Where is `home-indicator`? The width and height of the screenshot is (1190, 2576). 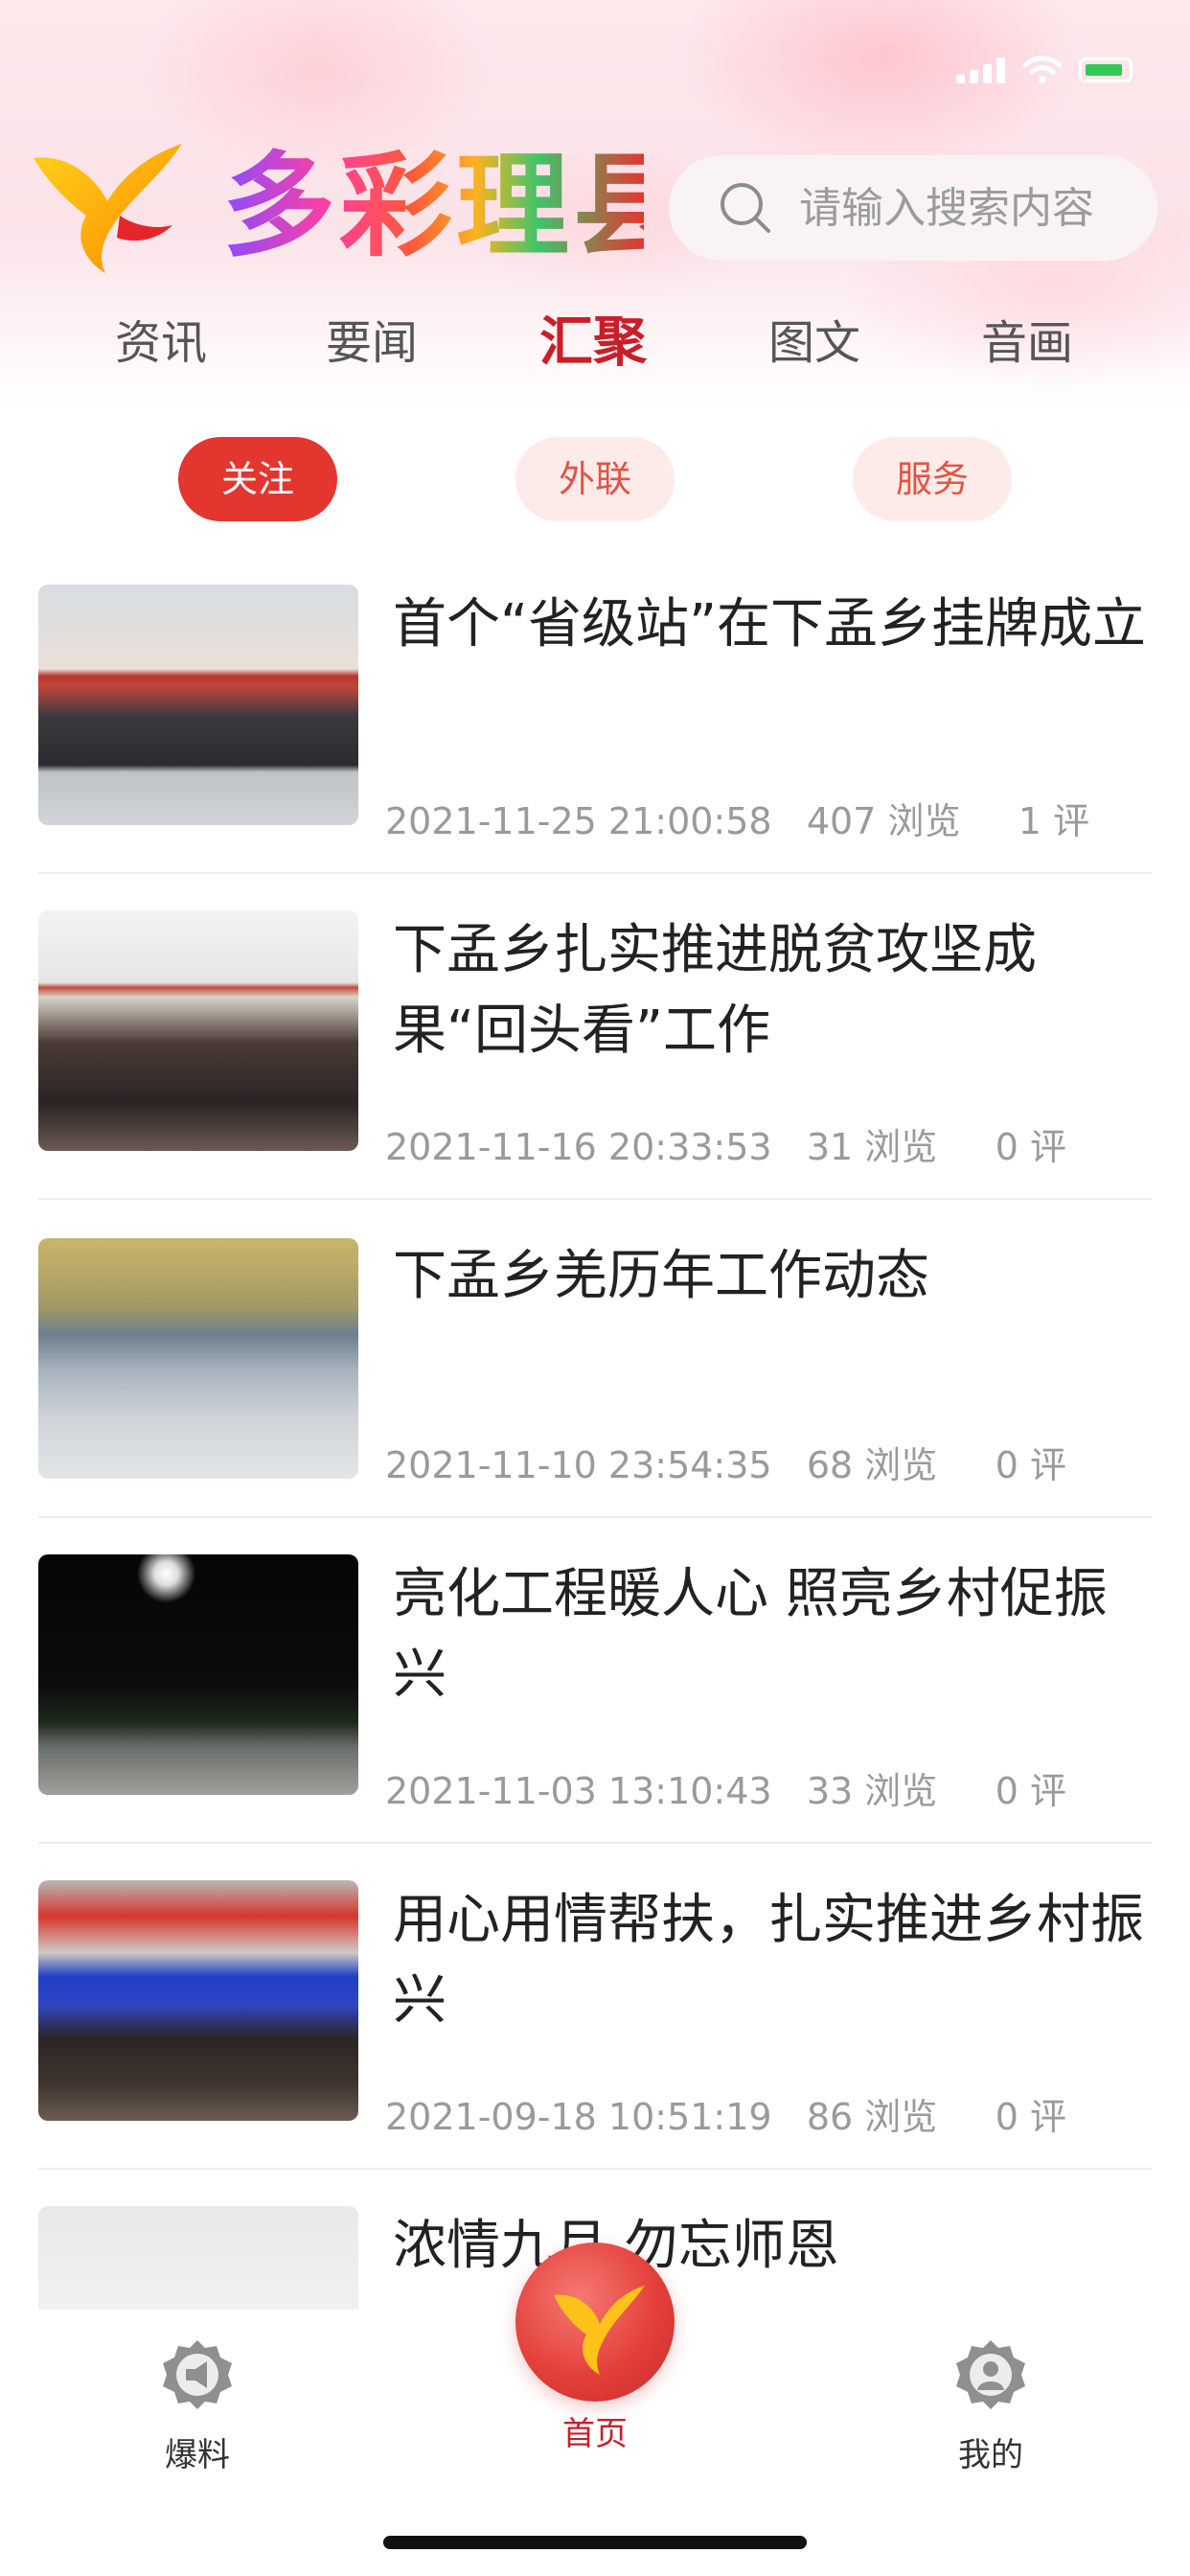 home-indicator is located at coordinates (595, 2542).